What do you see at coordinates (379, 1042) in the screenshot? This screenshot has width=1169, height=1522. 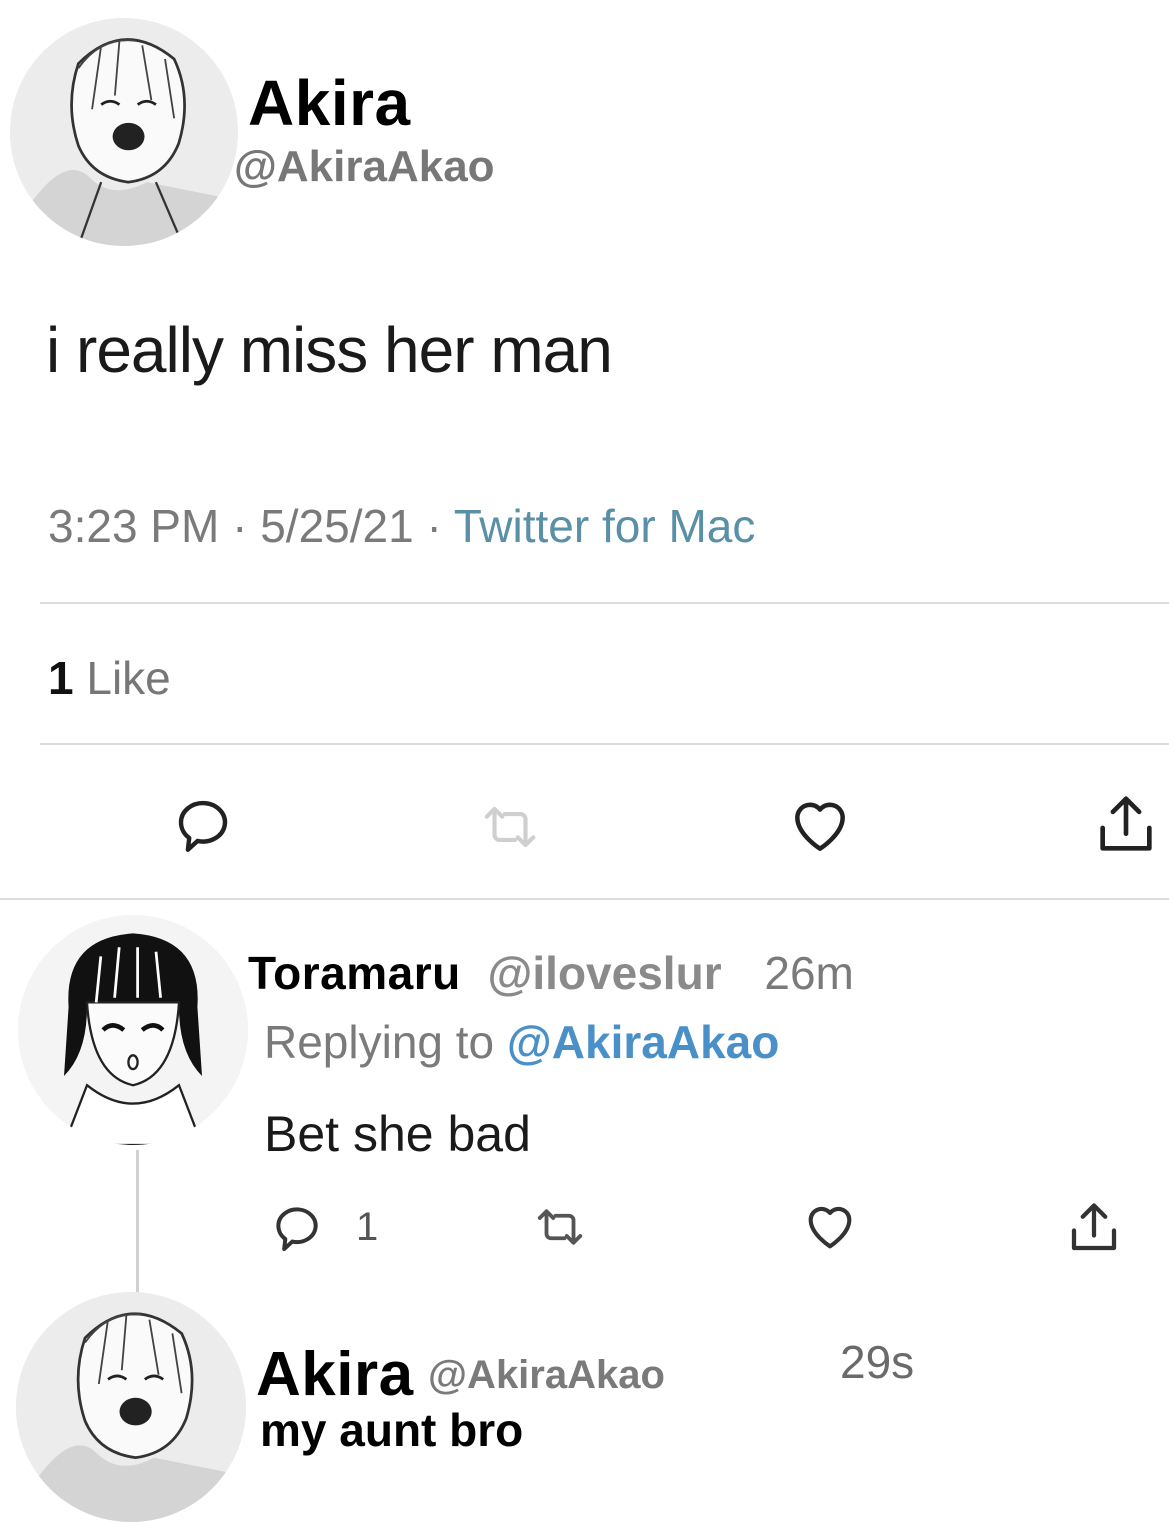 I see `replying-to-label: Replying to` at bounding box center [379, 1042].